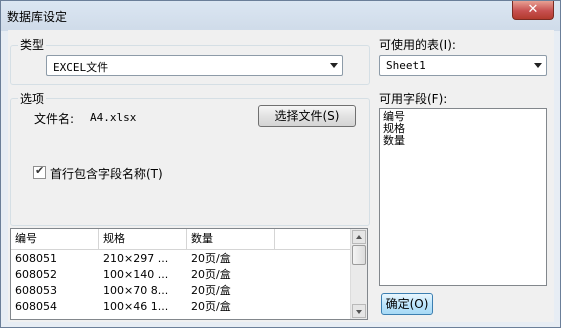 This screenshot has height=328, width=561. Describe the element at coordinates (37, 17) in the screenshot. I see `window-title: 数据库设定` at that location.